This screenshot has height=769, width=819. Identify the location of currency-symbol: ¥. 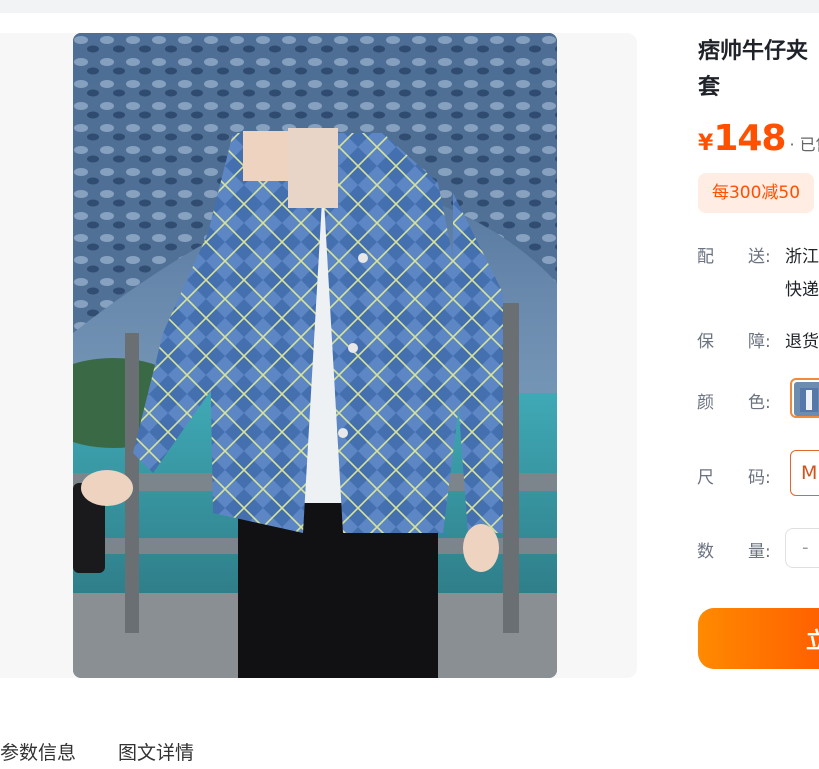
(706, 143).